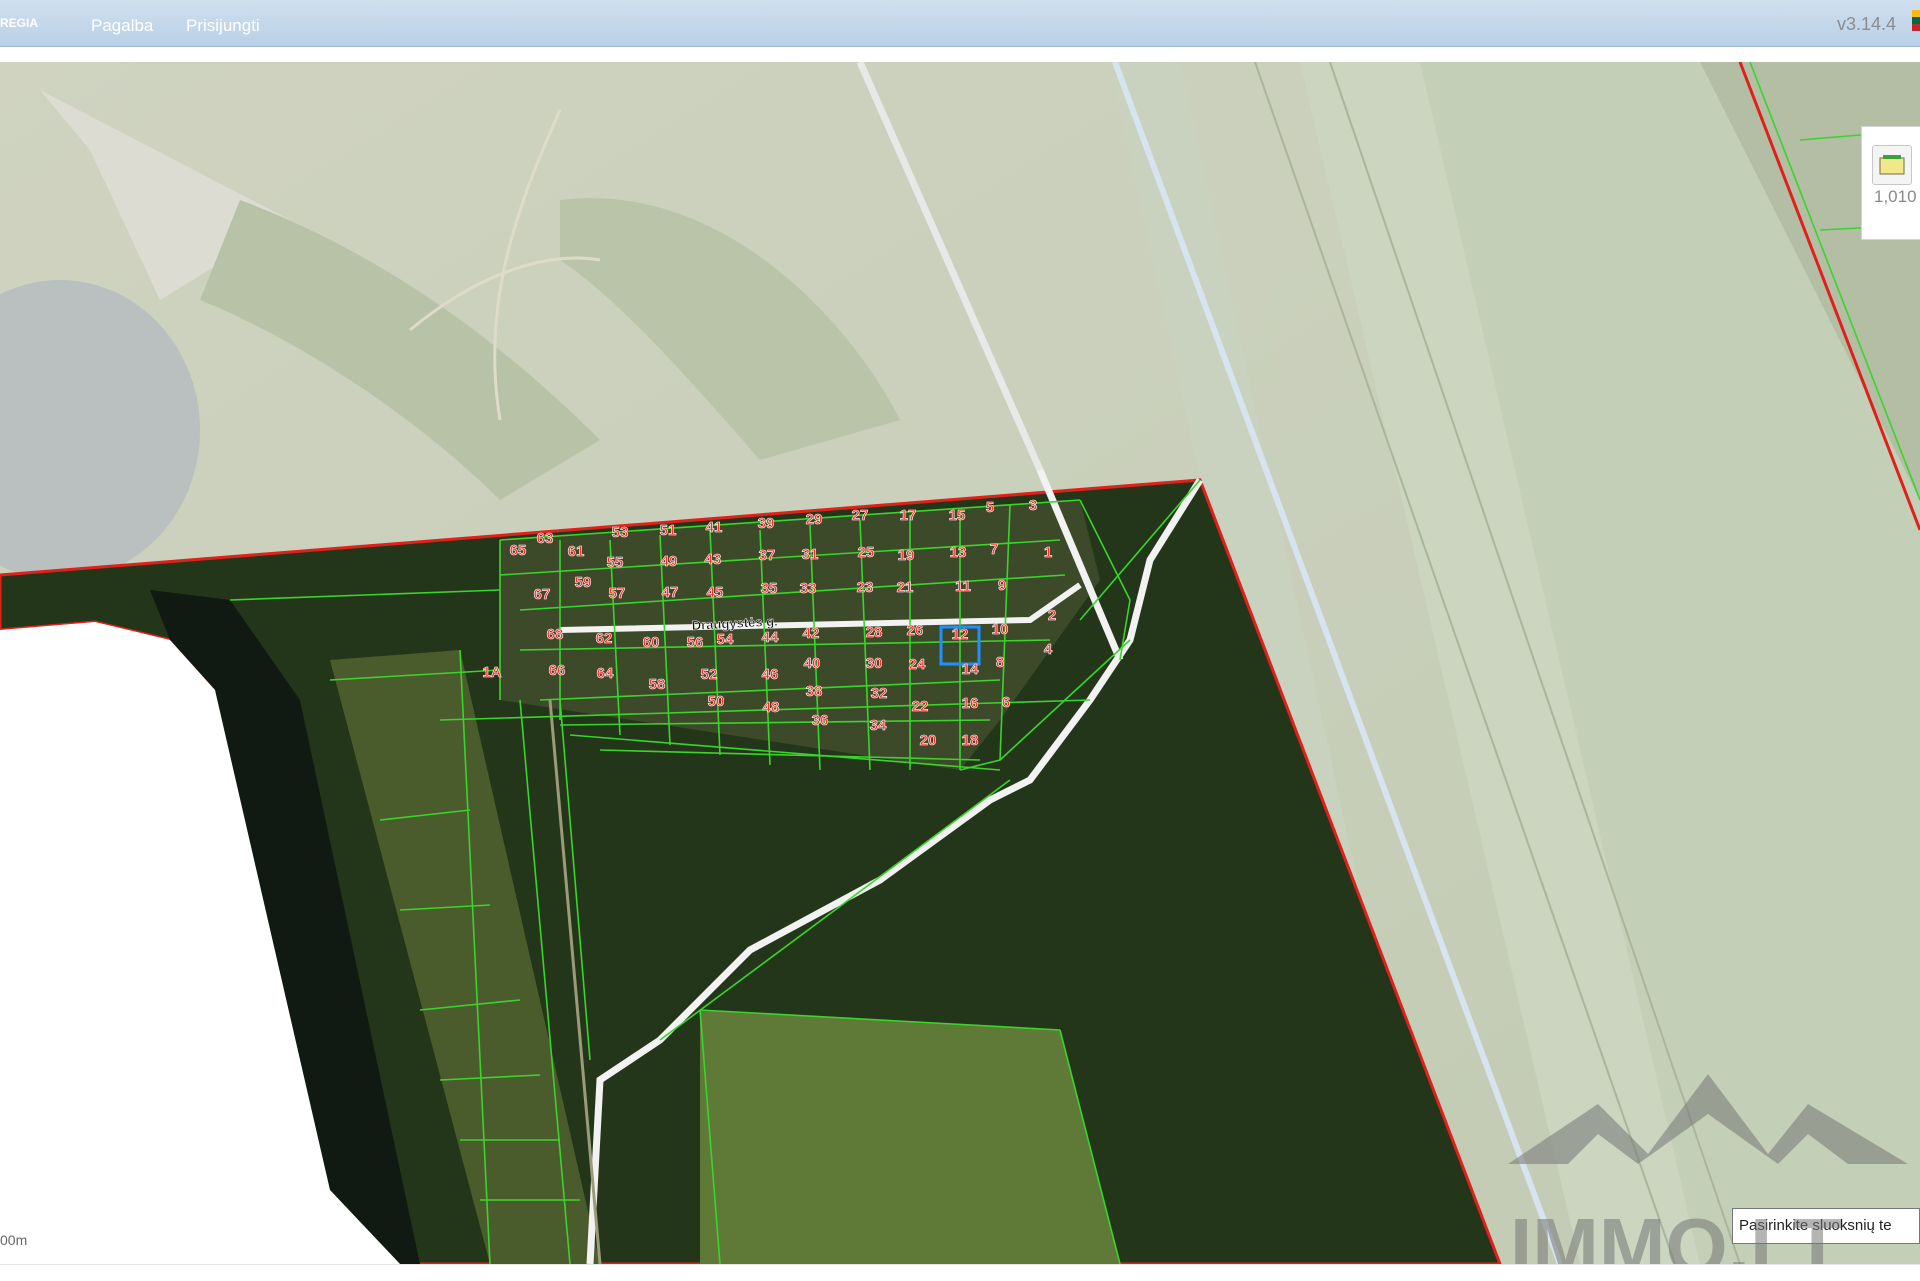  I want to click on plot-number-2: 2, so click(1052, 616).